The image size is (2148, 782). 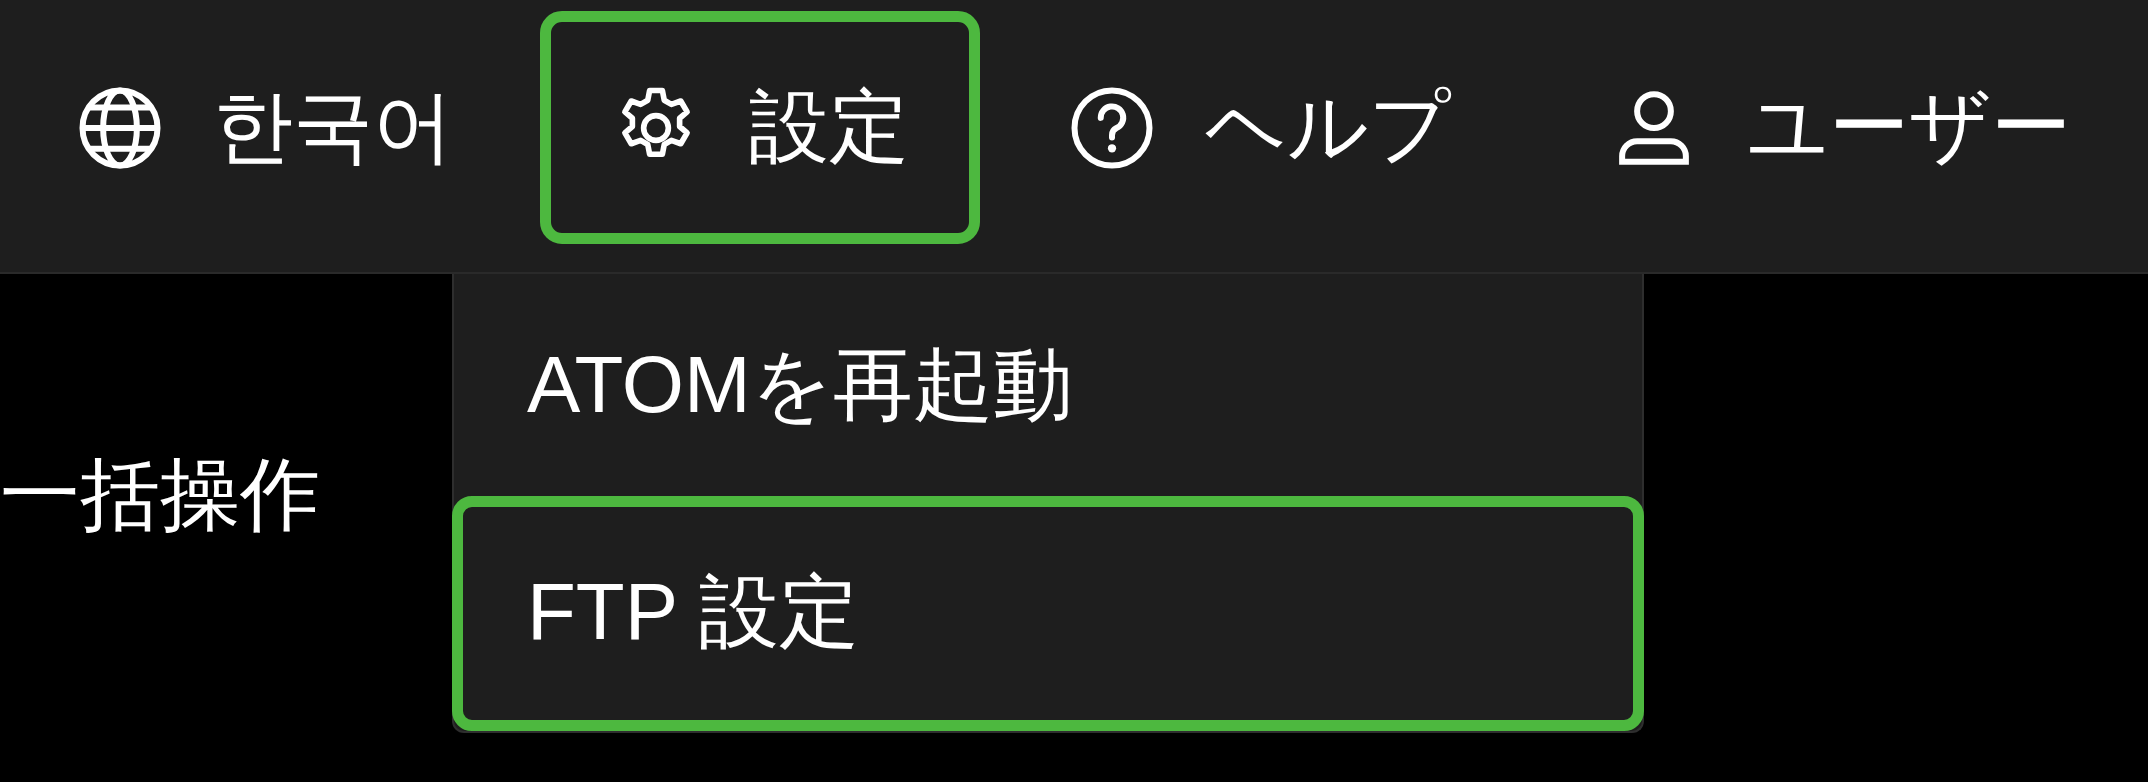 I want to click on page-heading: 一括操作, so click(x=160, y=495).